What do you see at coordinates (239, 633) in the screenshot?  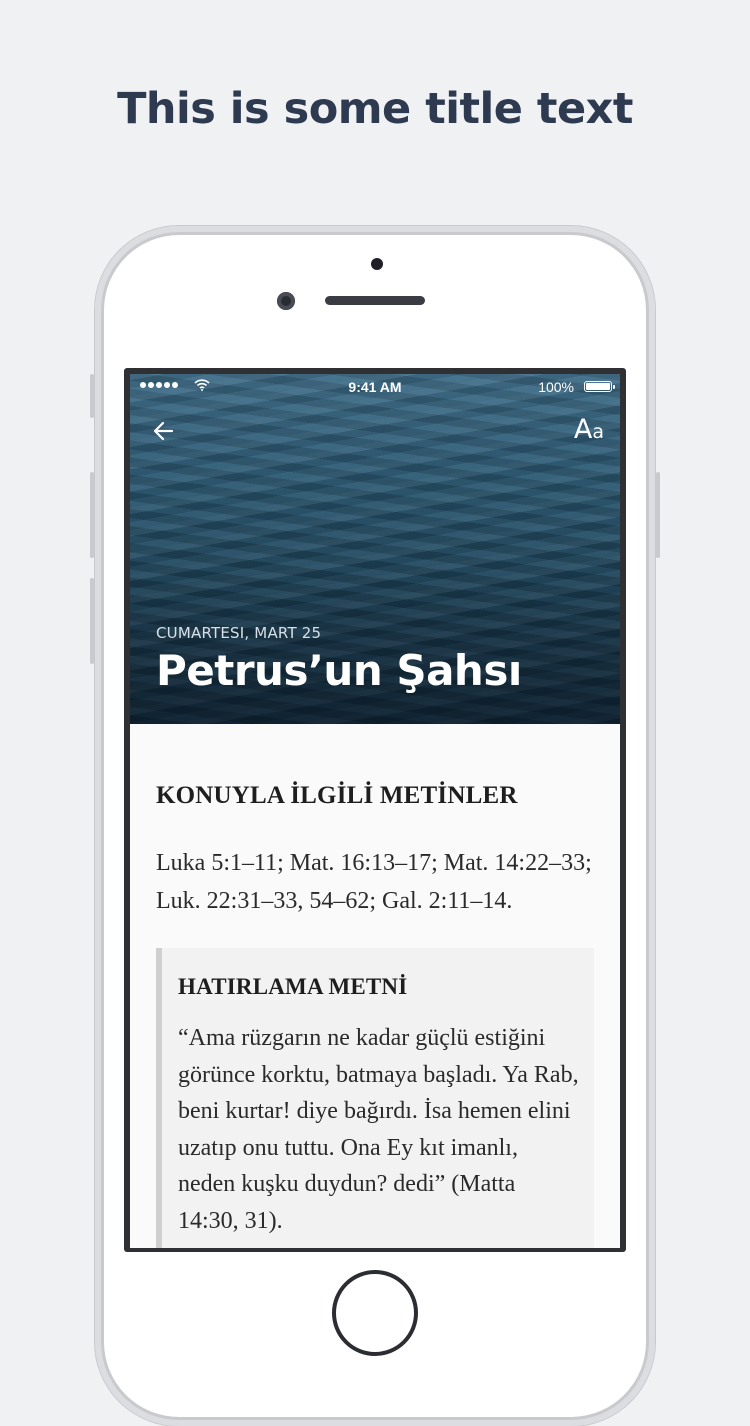 I see `lesson-date: CUMARTESI, MART 25` at bounding box center [239, 633].